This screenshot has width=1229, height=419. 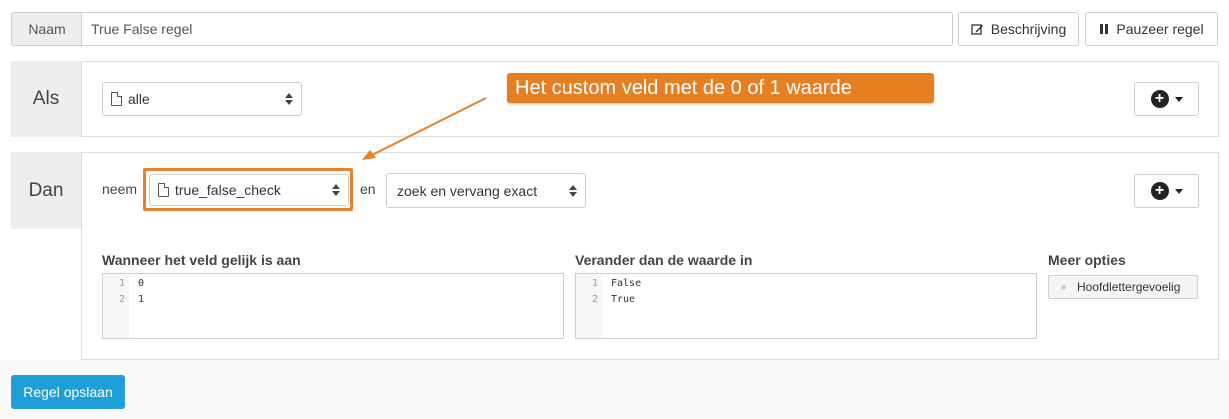 What do you see at coordinates (141, 283) in the screenshot?
I see `code-line: 0` at bounding box center [141, 283].